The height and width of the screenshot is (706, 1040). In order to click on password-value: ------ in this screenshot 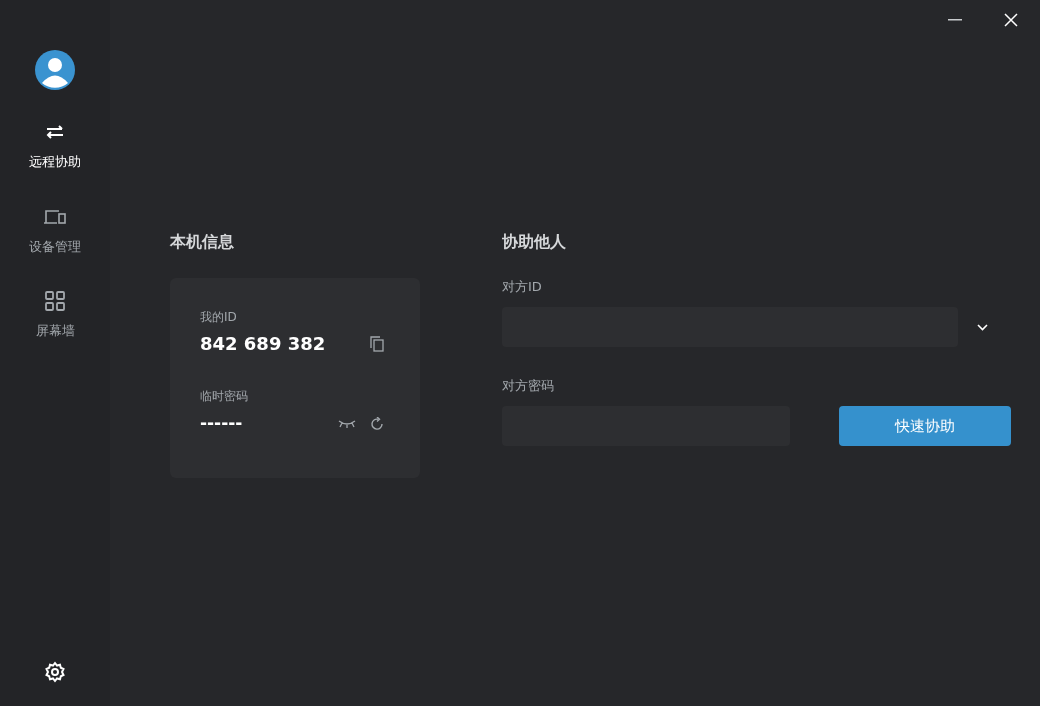, I will do `click(222, 423)`.